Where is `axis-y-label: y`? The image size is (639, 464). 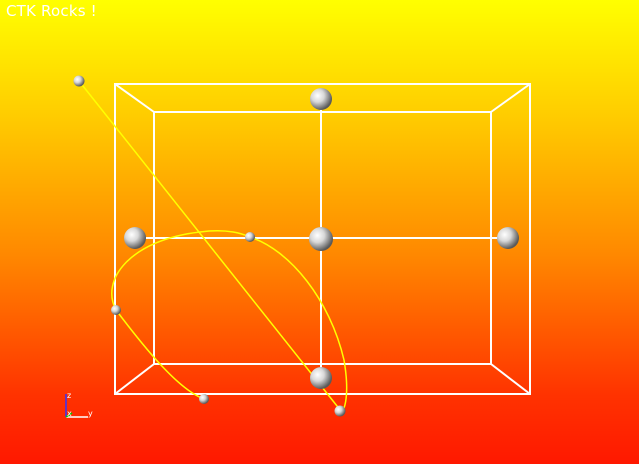 axis-y-label: y is located at coordinates (90, 413).